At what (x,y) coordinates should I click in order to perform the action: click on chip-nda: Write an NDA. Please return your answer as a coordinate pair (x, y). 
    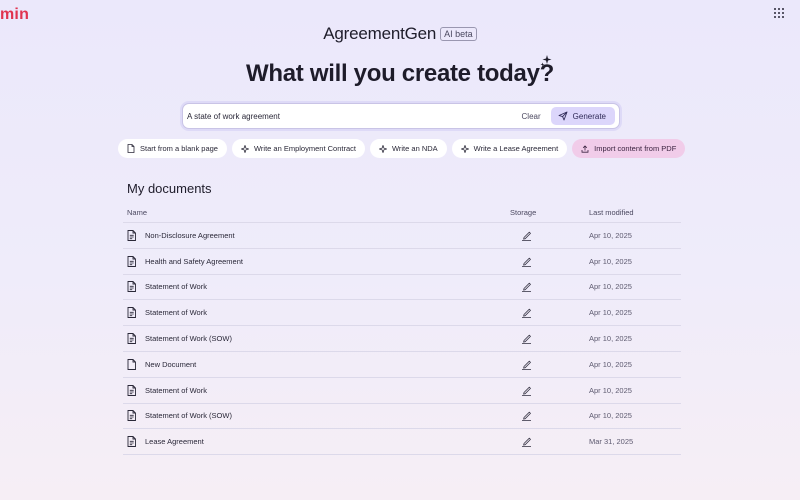
    Looking at the image, I should click on (408, 148).